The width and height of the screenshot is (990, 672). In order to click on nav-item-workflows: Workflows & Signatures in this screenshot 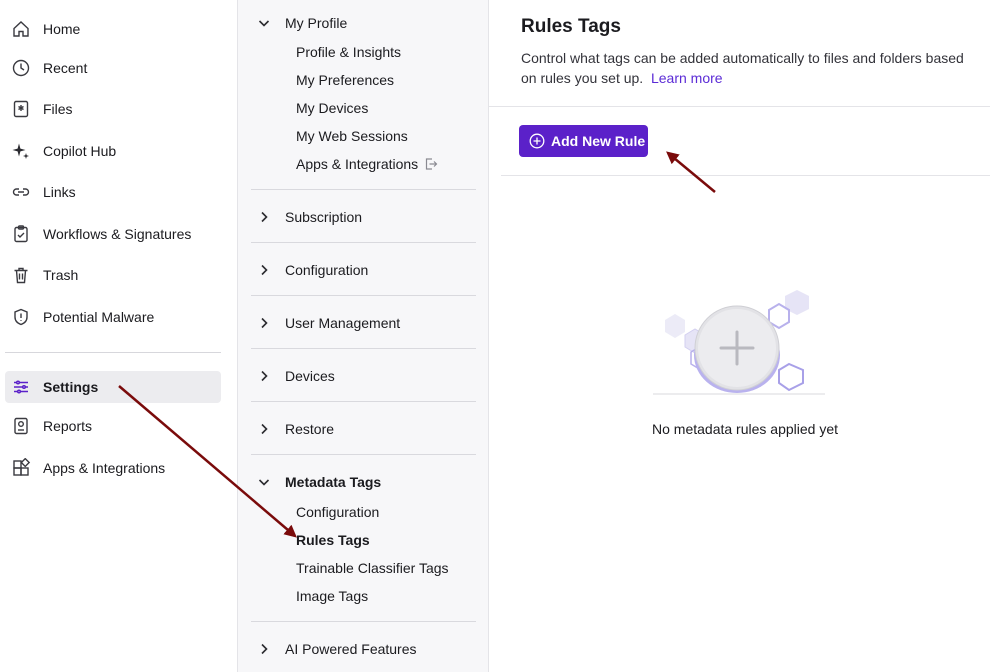, I will do `click(113, 234)`.